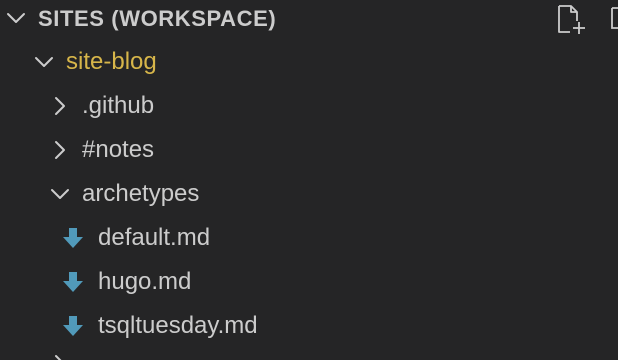  Describe the element at coordinates (309, 150) in the screenshot. I see `tree-row-notes: #notes` at that location.